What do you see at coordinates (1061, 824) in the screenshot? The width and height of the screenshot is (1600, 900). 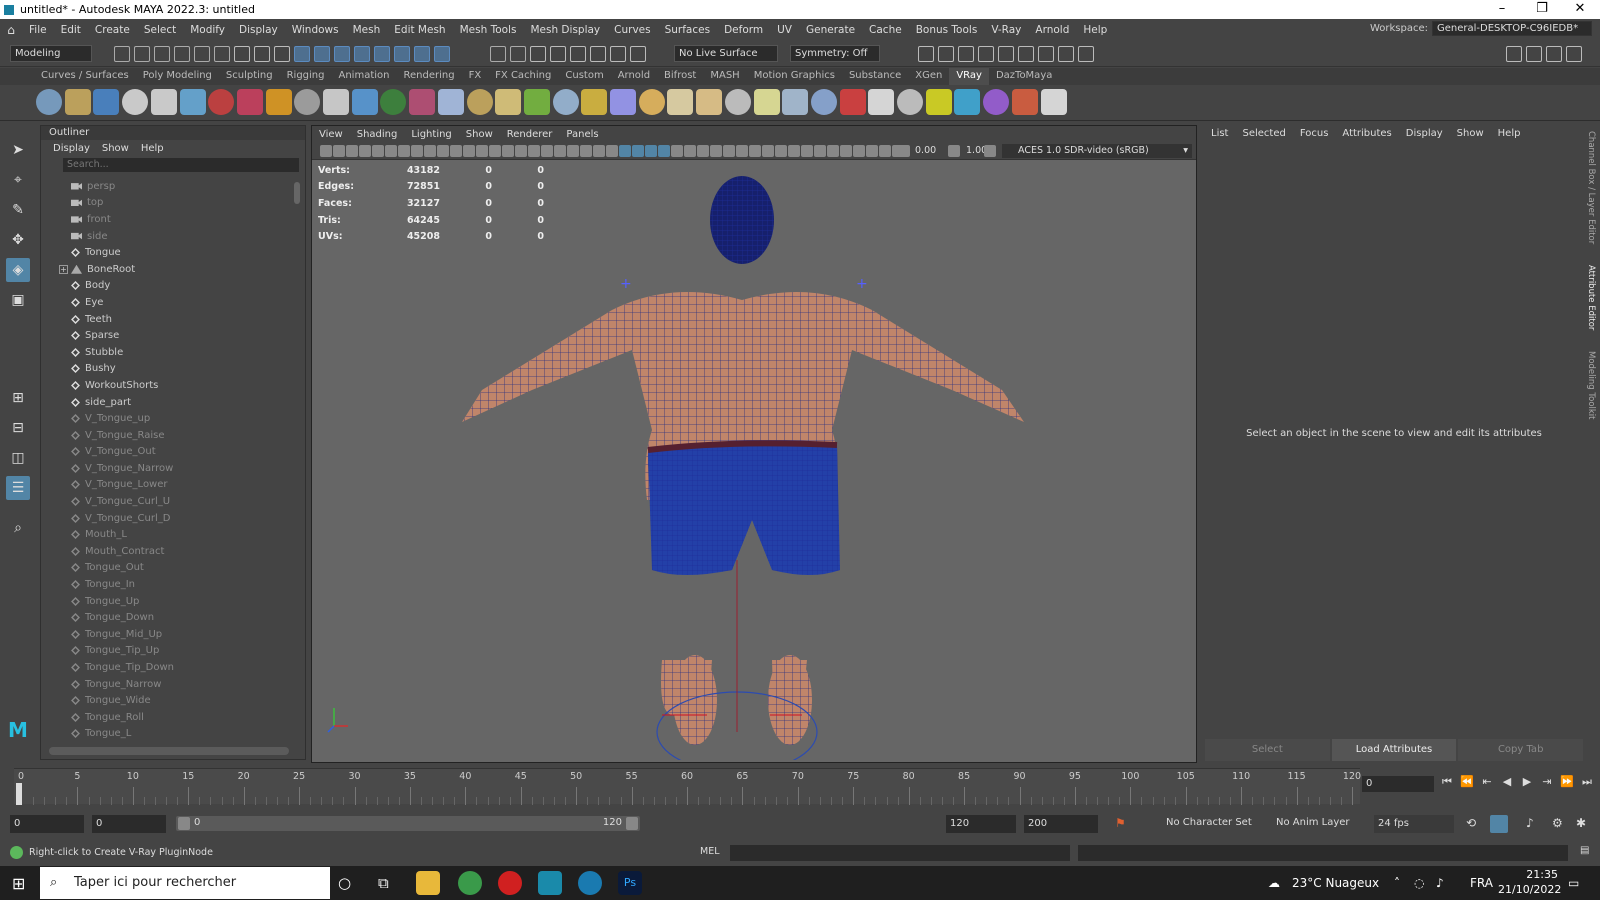 I see `scene-end-field: 200` at bounding box center [1061, 824].